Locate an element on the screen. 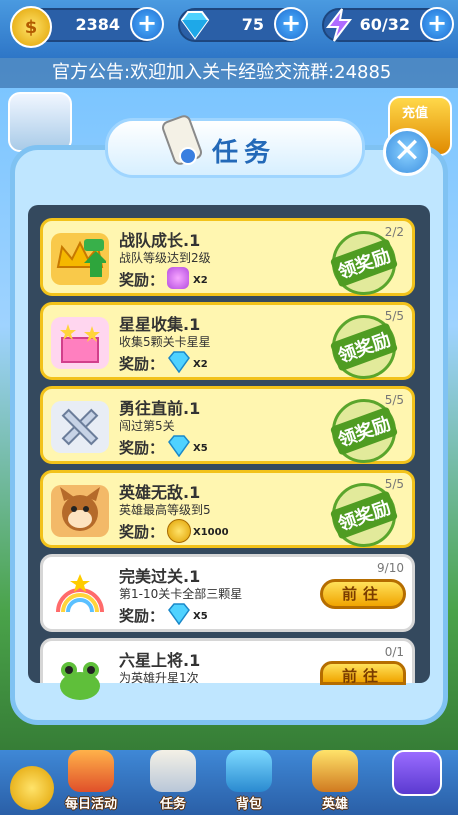  nav-label: 任务 is located at coordinates (172, 804).